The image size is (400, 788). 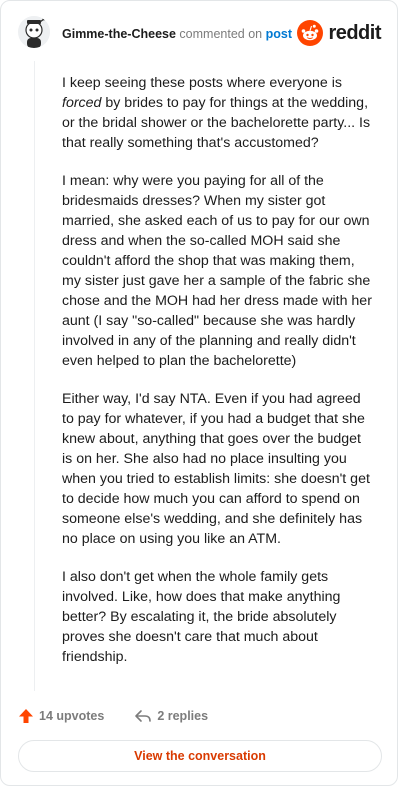 I want to click on reddit-brand-link: reddit, so click(x=339, y=33).